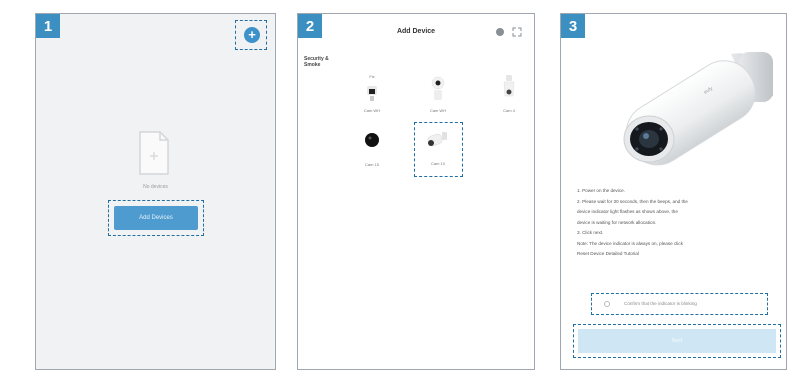 This screenshot has width=790, height=371. Describe the element at coordinates (372, 150) in the screenshot. I see `device-item: Cam 15` at that location.